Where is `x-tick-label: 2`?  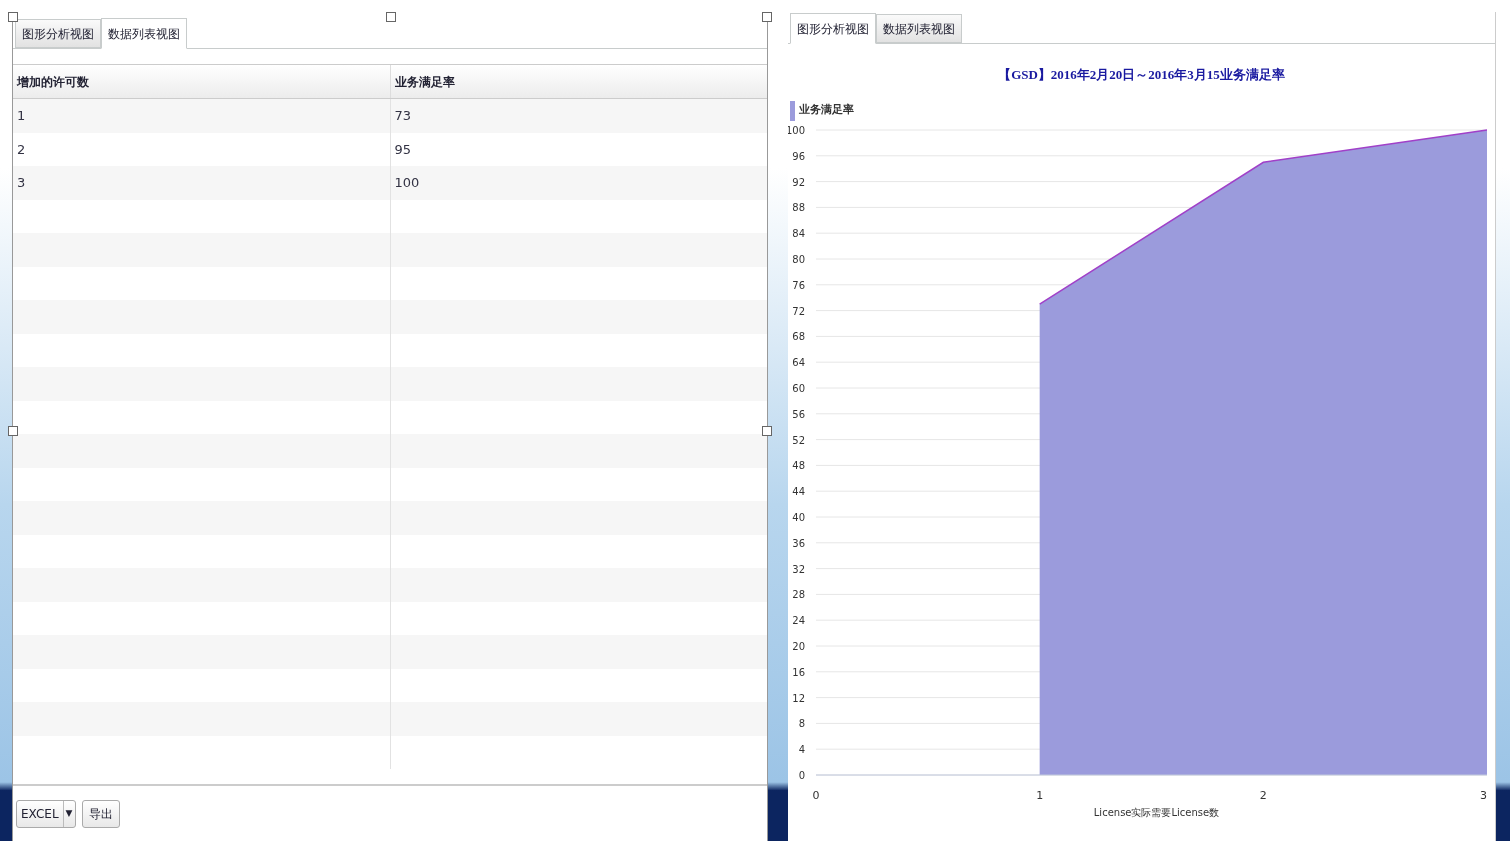 x-tick-label: 2 is located at coordinates (1263, 795).